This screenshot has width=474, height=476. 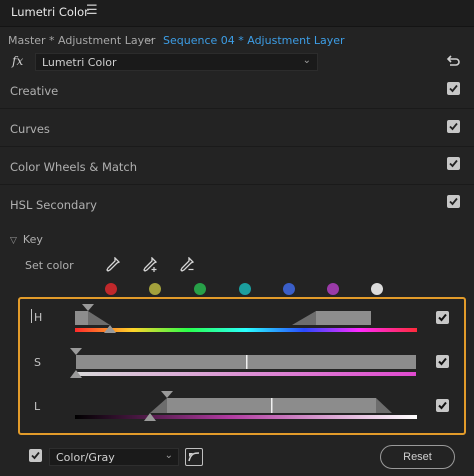 What do you see at coordinates (245, 289) in the screenshot?
I see `color-swatch-cyan` at bounding box center [245, 289].